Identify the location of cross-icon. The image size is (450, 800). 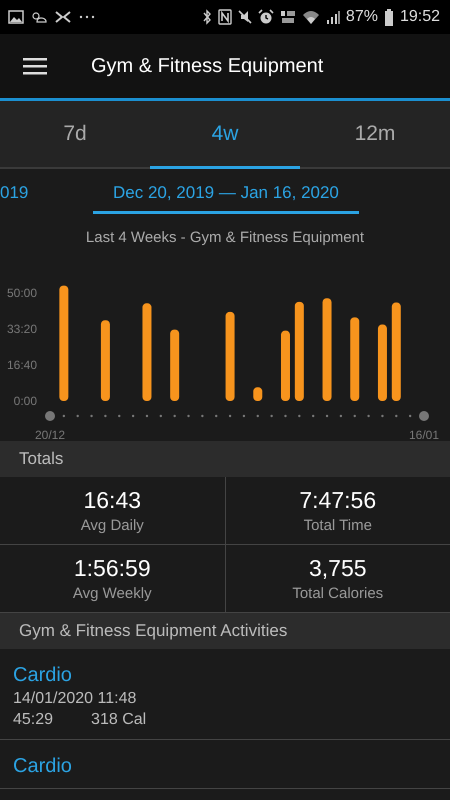
(63, 17).